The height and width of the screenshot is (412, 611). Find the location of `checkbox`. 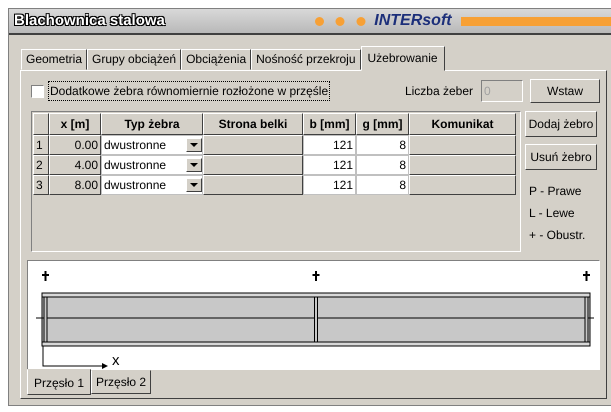

checkbox is located at coordinates (37, 91).